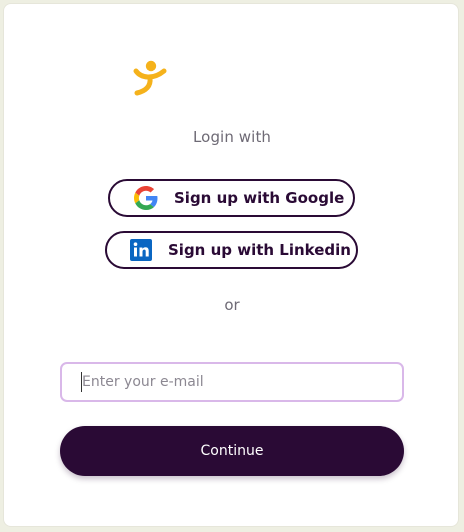 The height and width of the screenshot is (532, 464). I want to click on sign-up-linkedin-button: Sign up with Linkedin, so click(231, 250).